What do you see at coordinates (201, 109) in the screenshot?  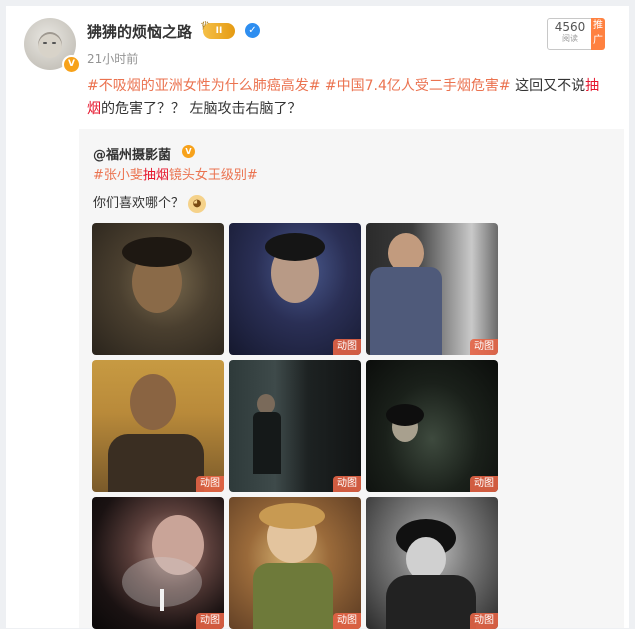 I see `post-text-part: 的危害了？？ 左脑攻击右脑了？` at bounding box center [201, 109].